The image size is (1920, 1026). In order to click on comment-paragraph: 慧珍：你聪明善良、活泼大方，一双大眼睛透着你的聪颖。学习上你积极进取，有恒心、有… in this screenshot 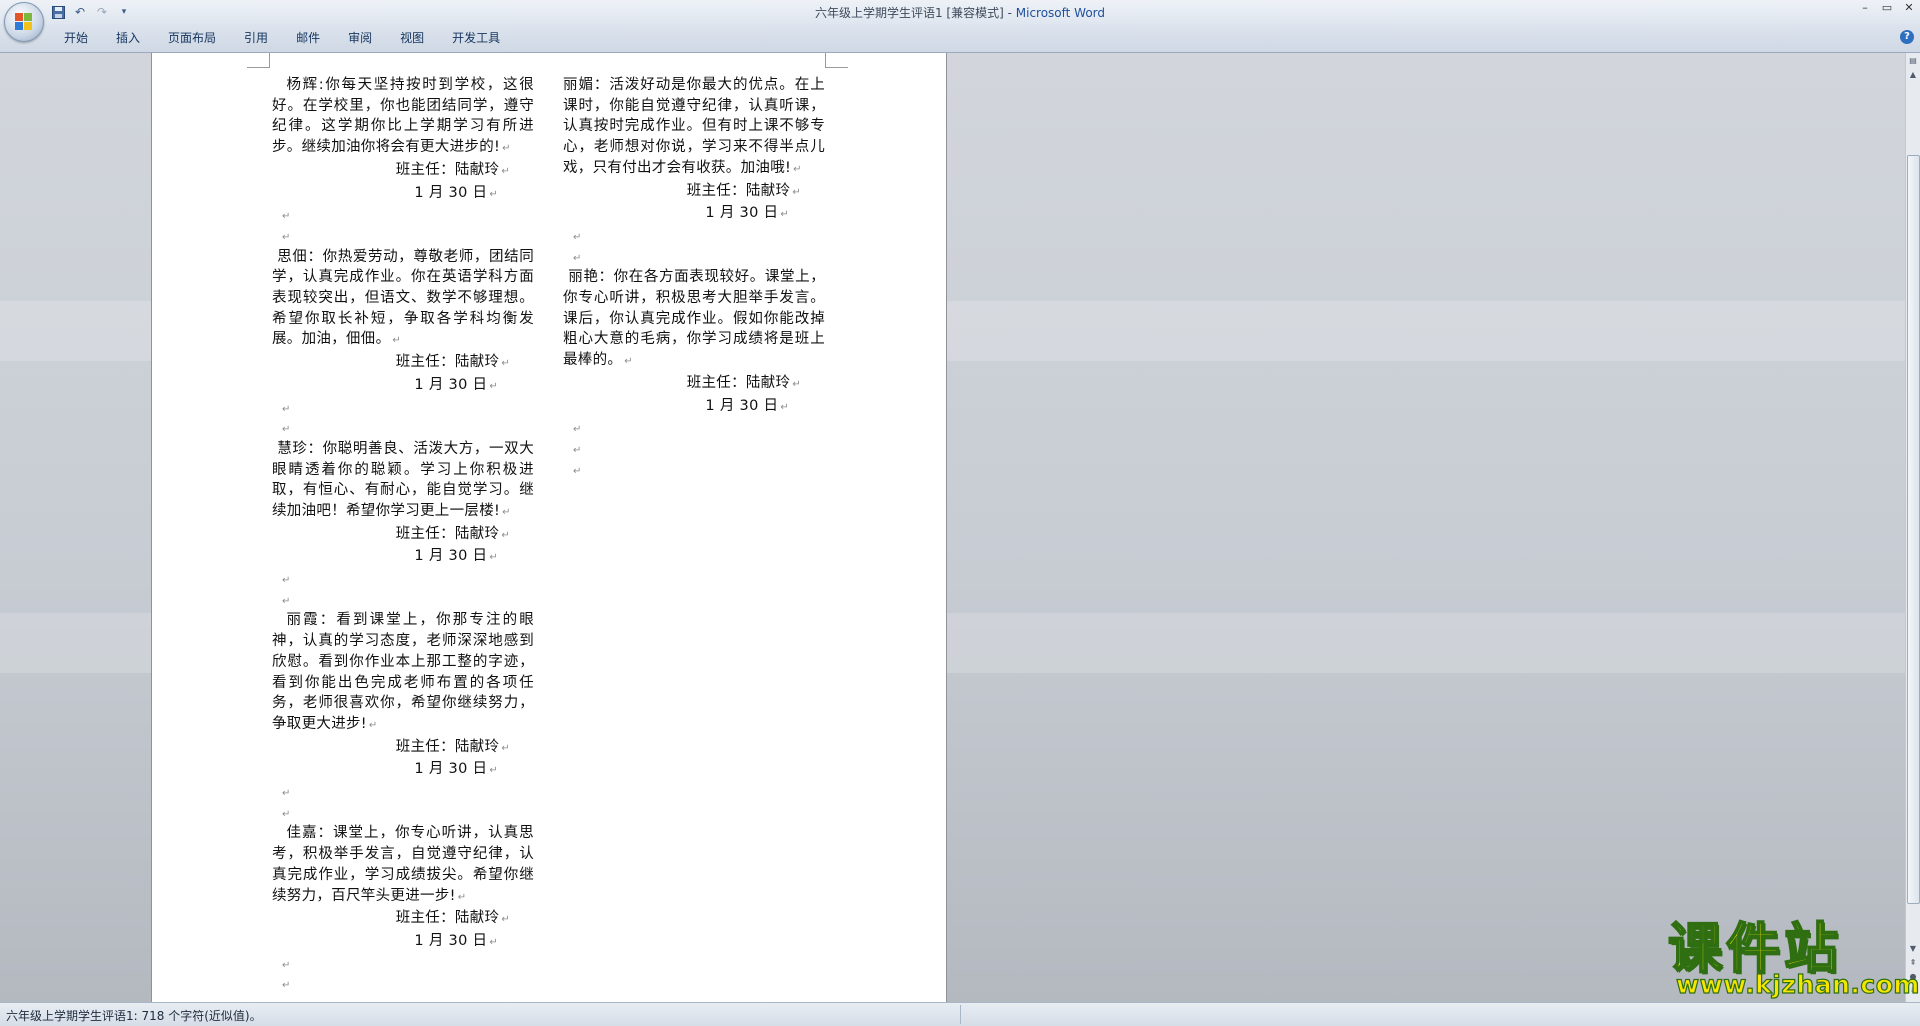, I will do `click(403, 481)`.